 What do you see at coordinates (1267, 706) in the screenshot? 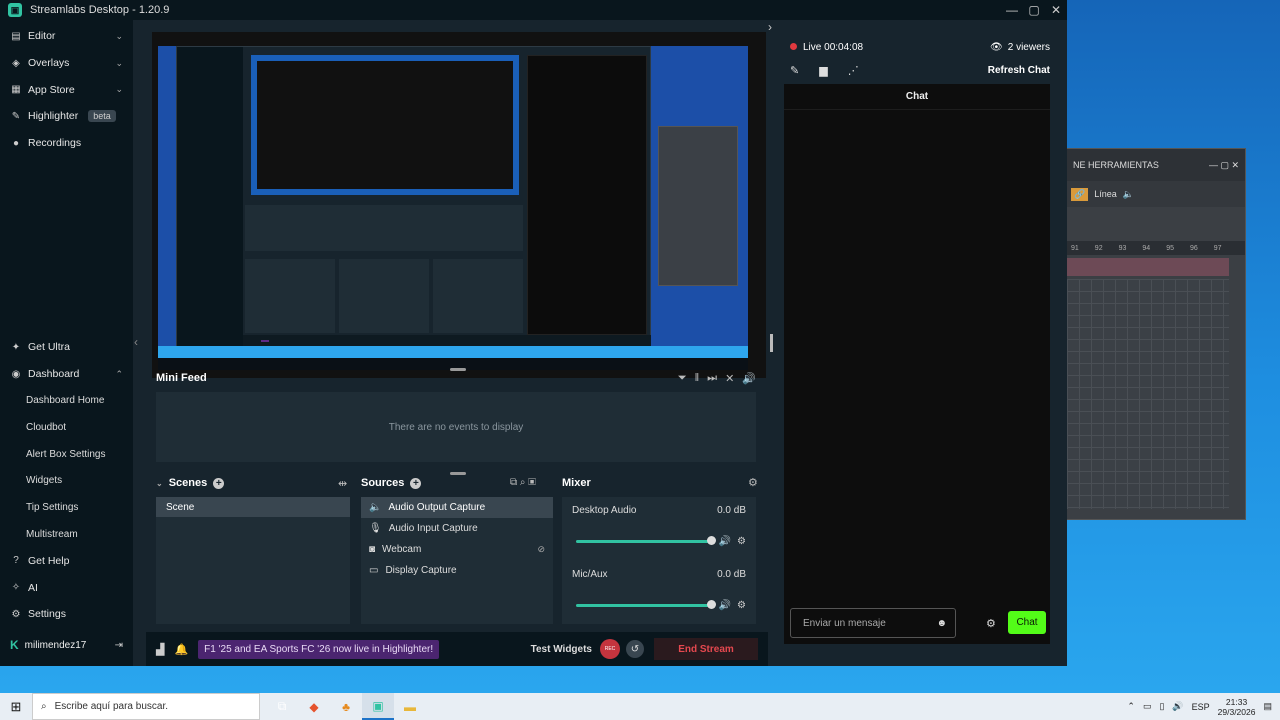
I see `notifications-icon: ▤` at bounding box center [1267, 706].